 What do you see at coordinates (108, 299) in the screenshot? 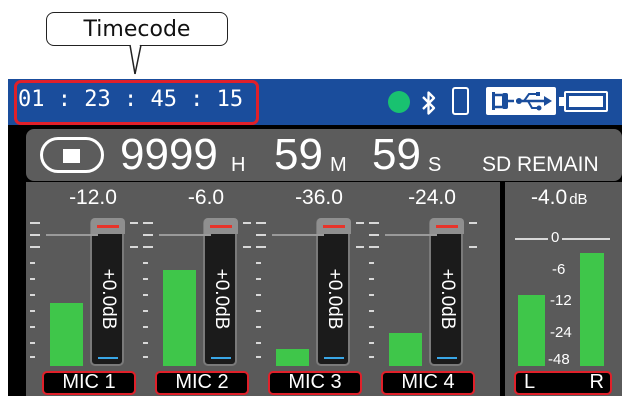
I see `ch1-fader-value: +0.0dB` at bounding box center [108, 299].